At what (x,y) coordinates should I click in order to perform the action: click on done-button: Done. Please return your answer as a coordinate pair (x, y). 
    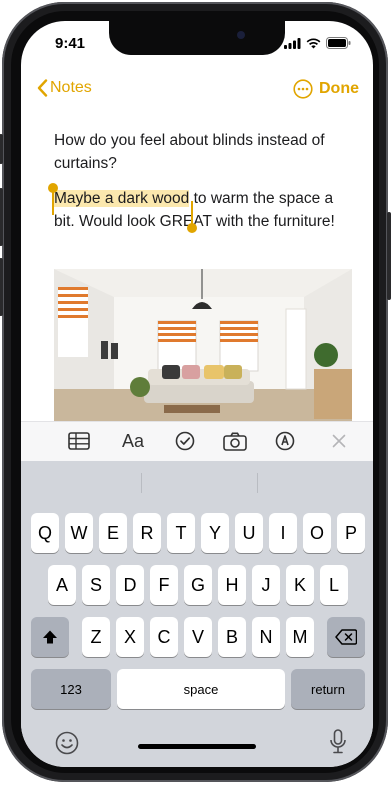
    Looking at the image, I should click on (339, 89).